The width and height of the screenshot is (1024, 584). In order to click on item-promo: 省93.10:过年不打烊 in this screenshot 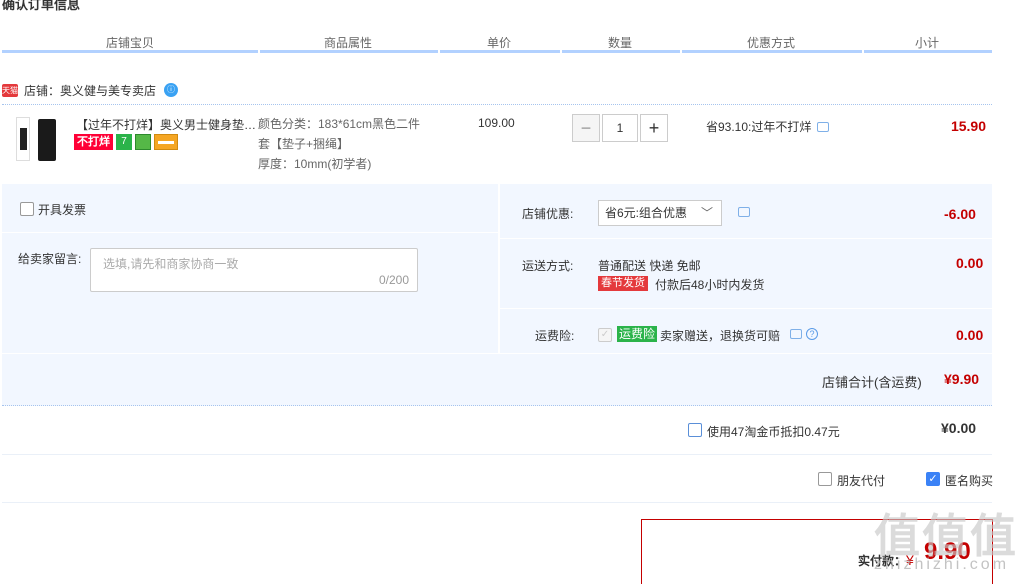, I will do `click(768, 126)`.